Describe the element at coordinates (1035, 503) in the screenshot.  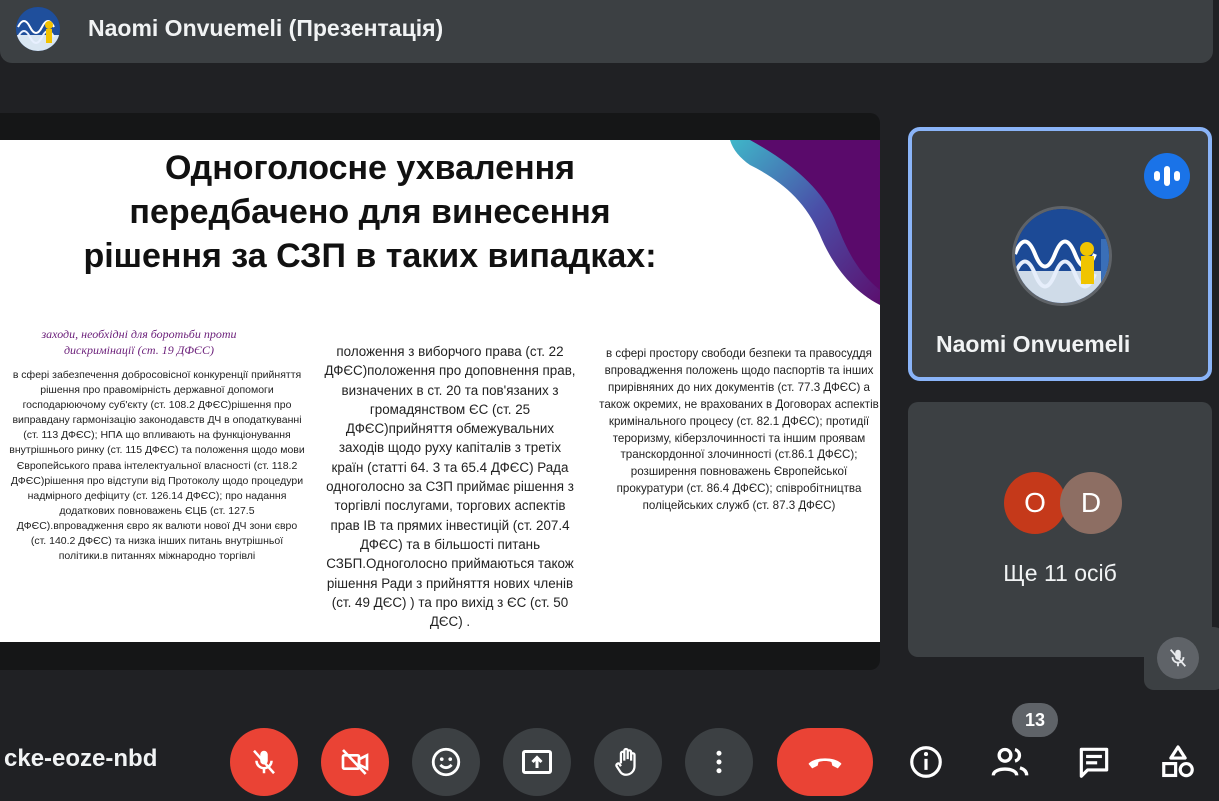
I see `participant-avatar-o: O` at that location.